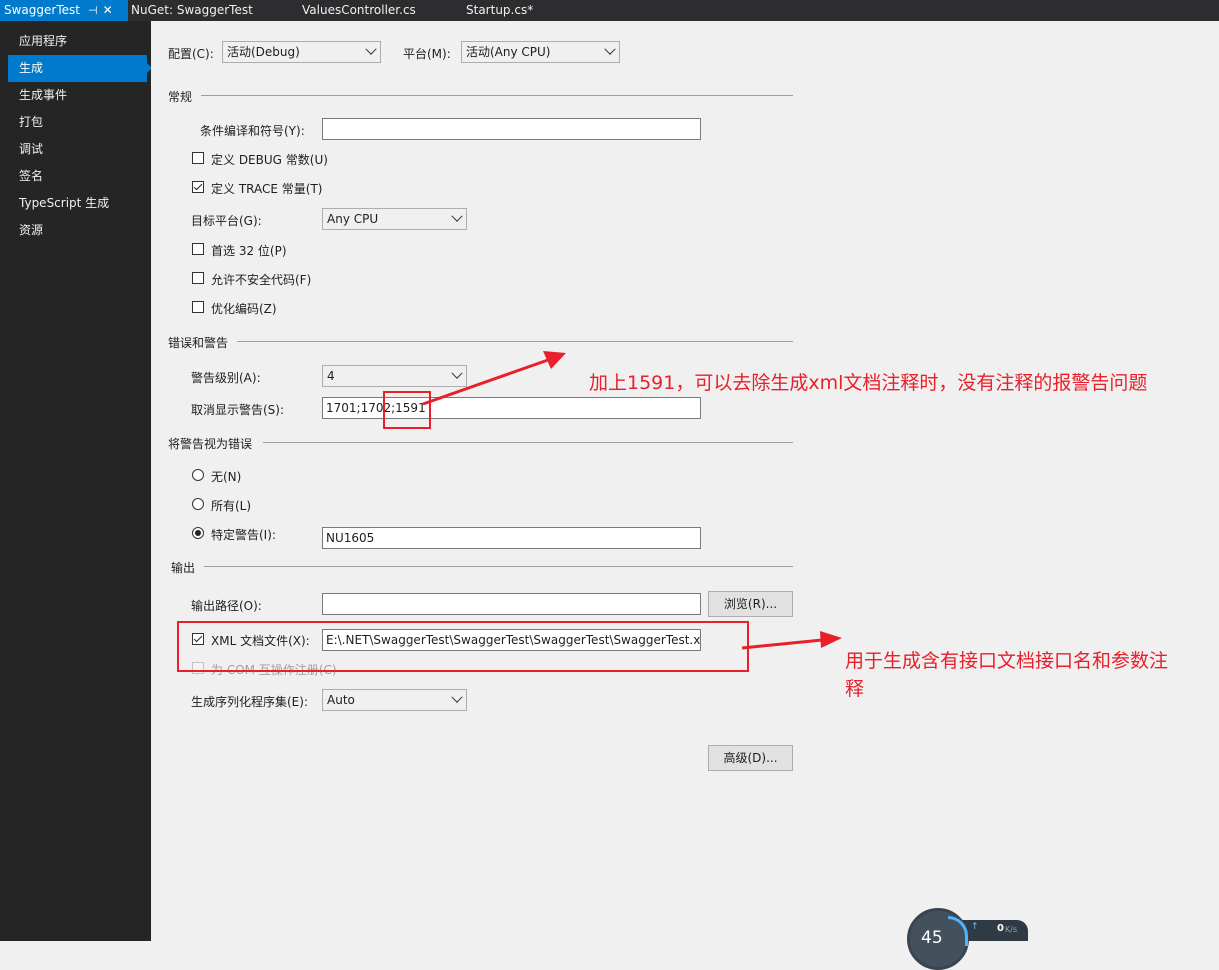 The height and width of the screenshot is (970, 1219). What do you see at coordinates (855, 689) in the screenshot?
I see `annotation-note-xml-line2: 释` at bounding box center [855, 689].